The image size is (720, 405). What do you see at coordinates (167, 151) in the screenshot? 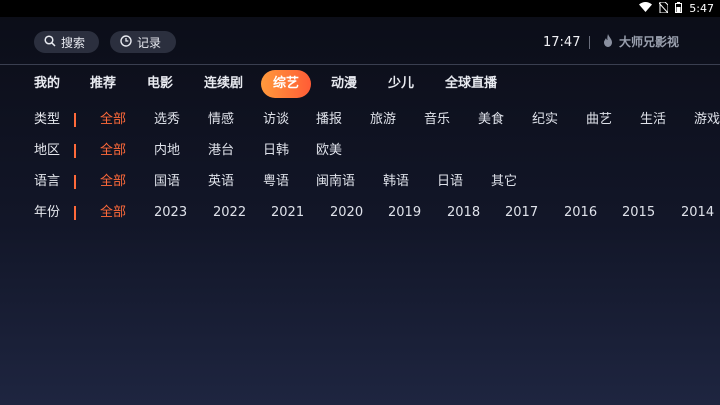
I see `filter-option: 内地` at bounding box center [167, 151].